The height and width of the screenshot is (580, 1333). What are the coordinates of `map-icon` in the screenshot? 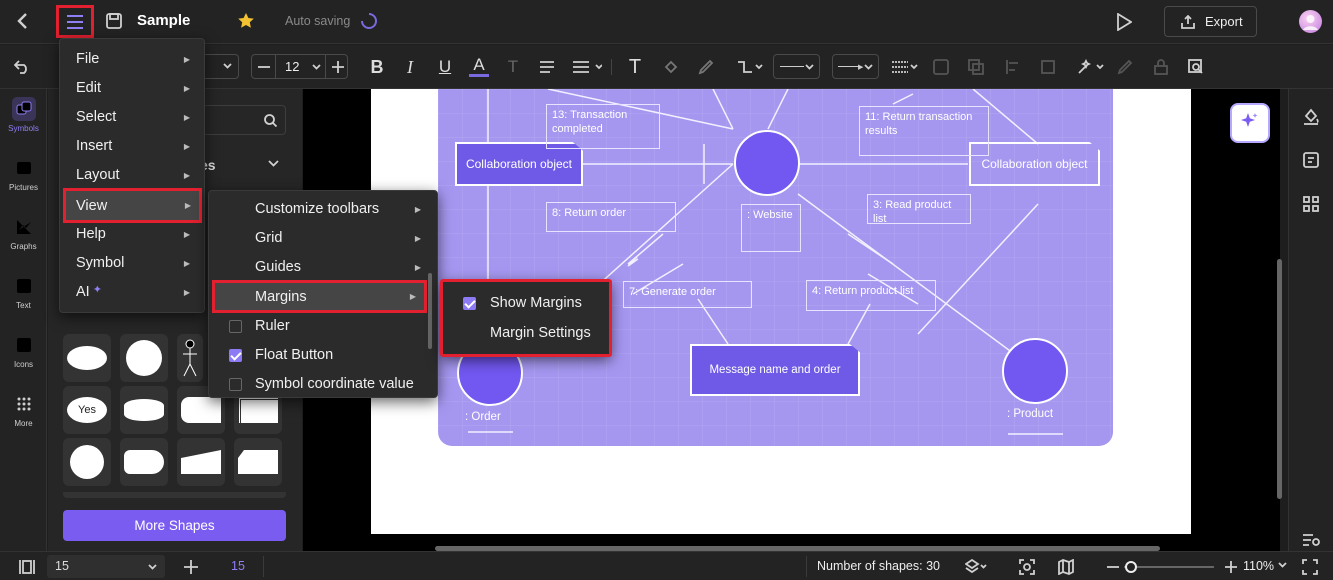 It's located at (1066, 567).